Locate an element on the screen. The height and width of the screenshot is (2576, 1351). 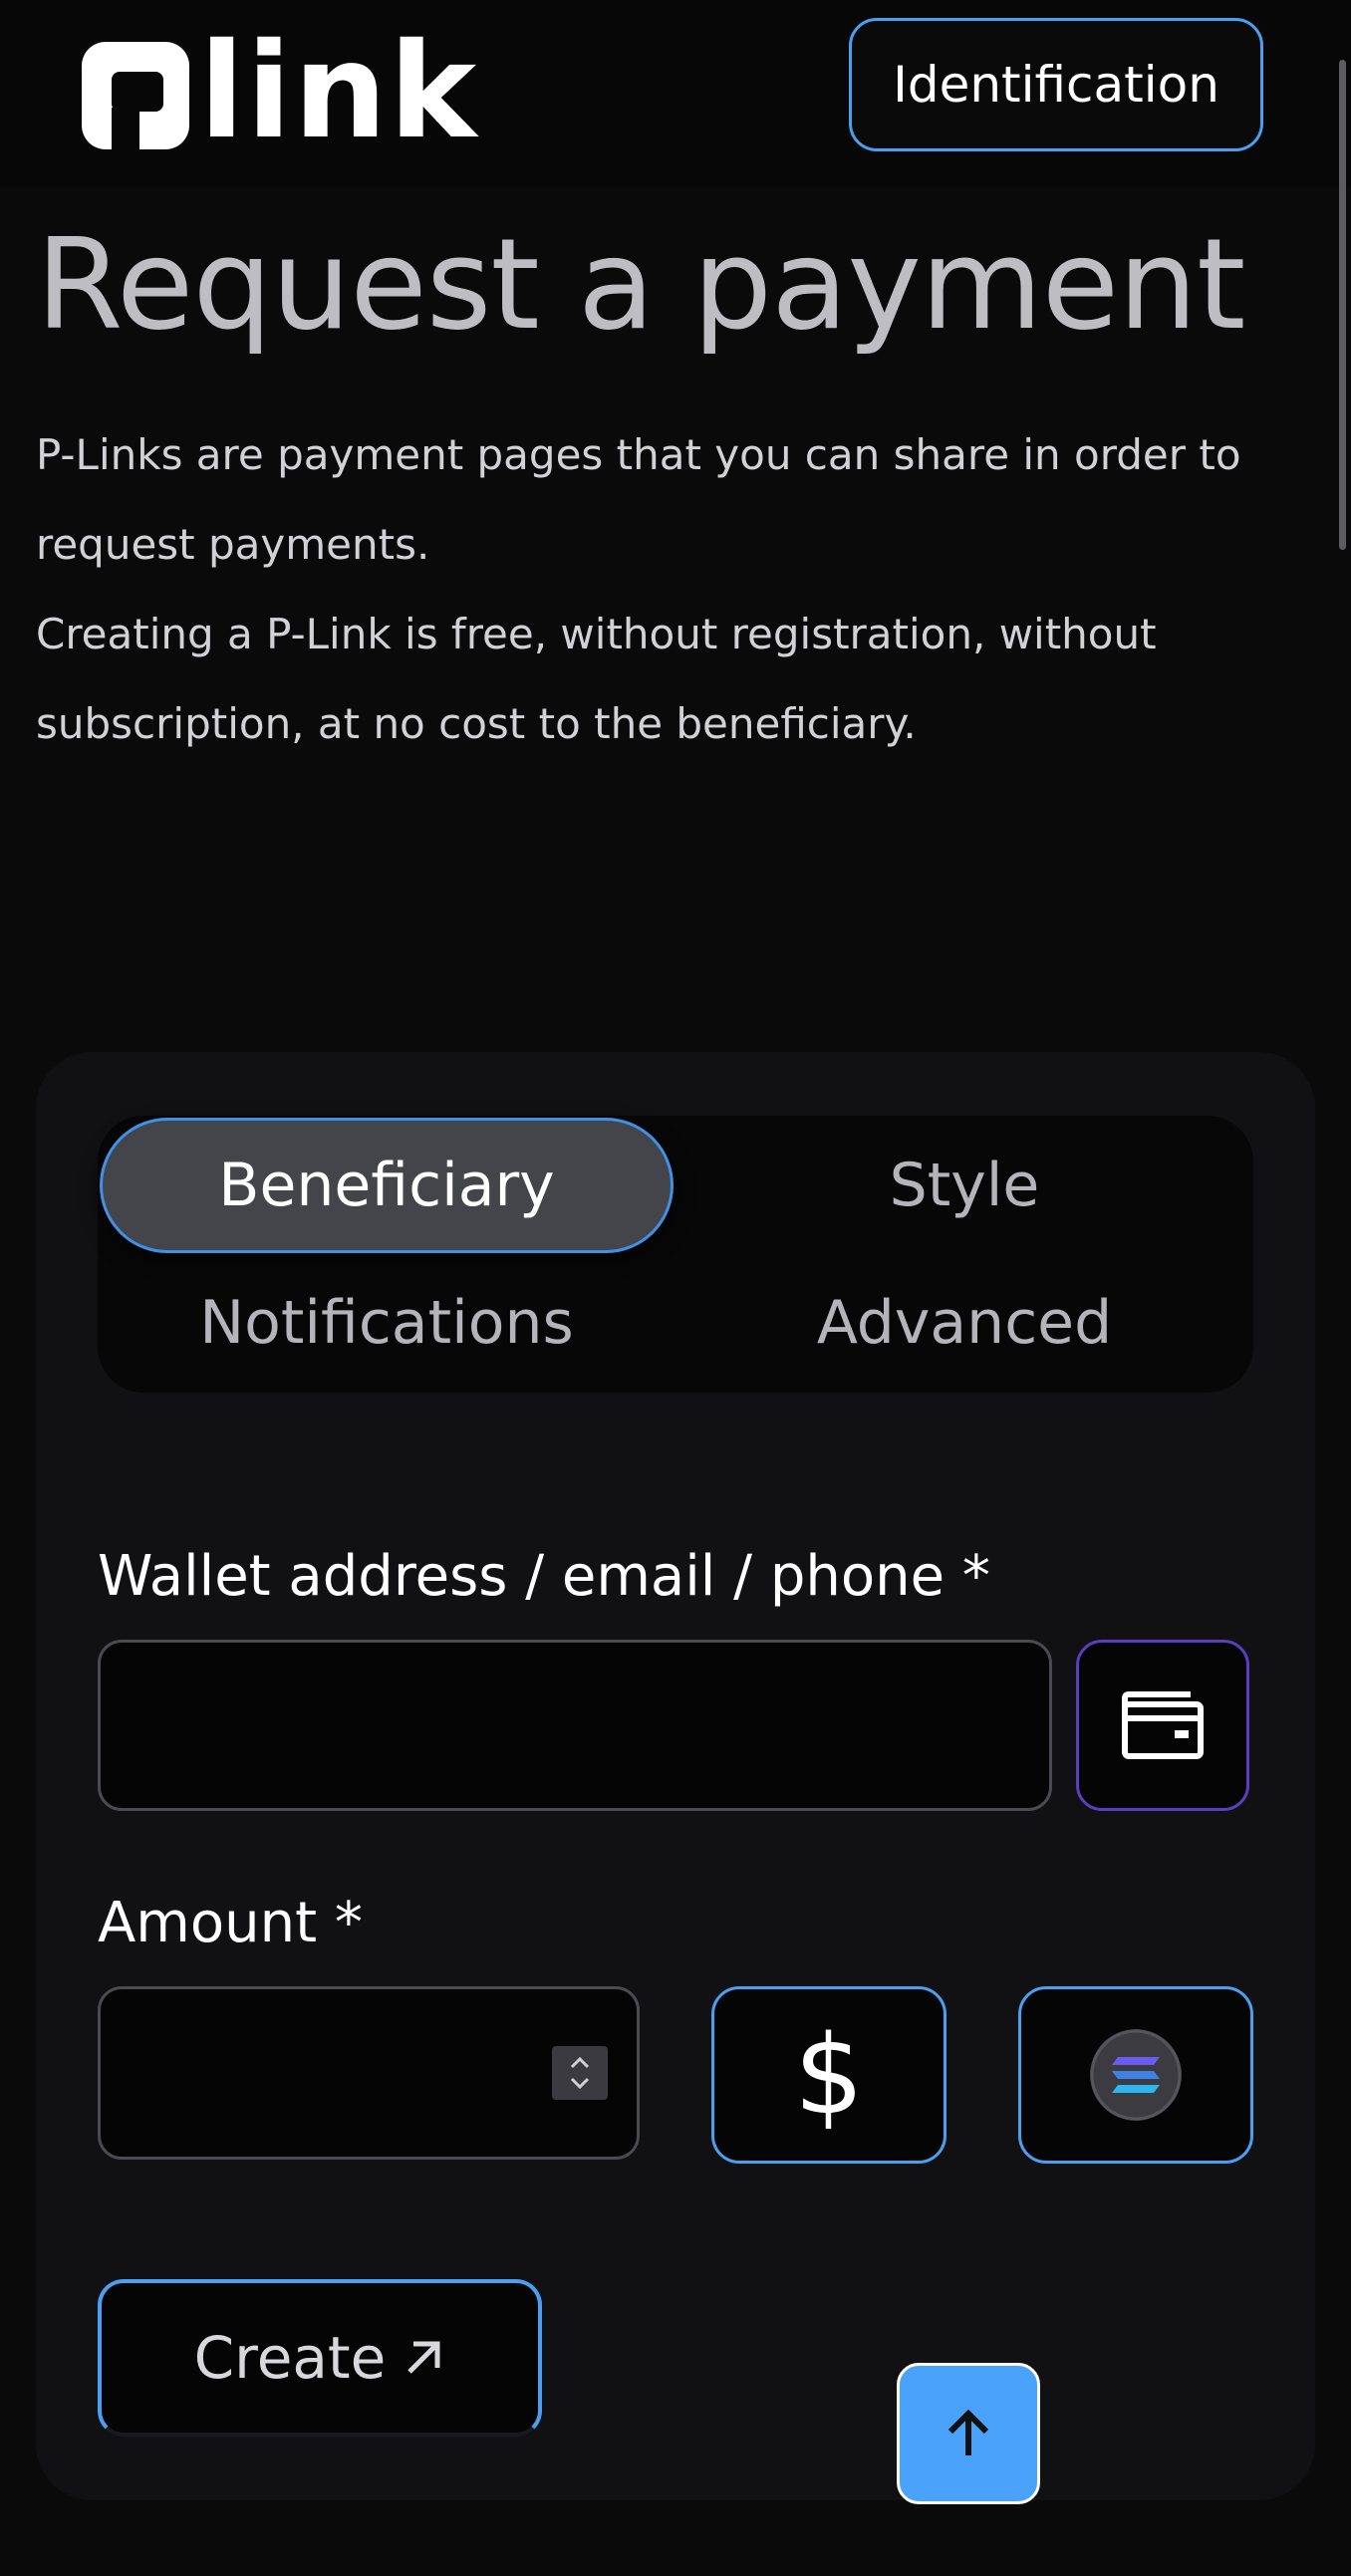
token-select-button is located at coordinates (1135, 2075).